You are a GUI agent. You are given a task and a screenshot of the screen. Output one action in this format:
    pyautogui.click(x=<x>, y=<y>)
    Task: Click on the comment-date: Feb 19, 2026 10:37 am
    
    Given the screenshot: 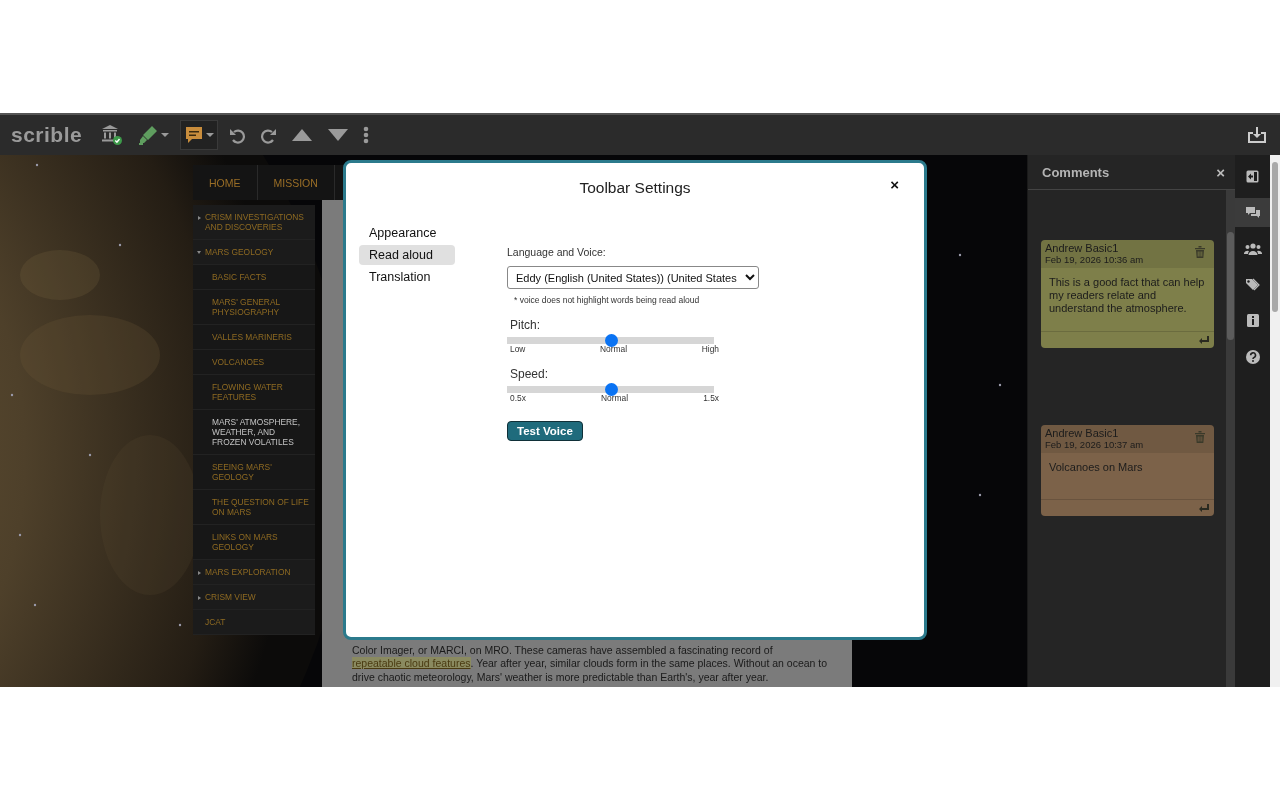 What is the action you would take?
    pyautogui.click(x=1094, y=444)
    